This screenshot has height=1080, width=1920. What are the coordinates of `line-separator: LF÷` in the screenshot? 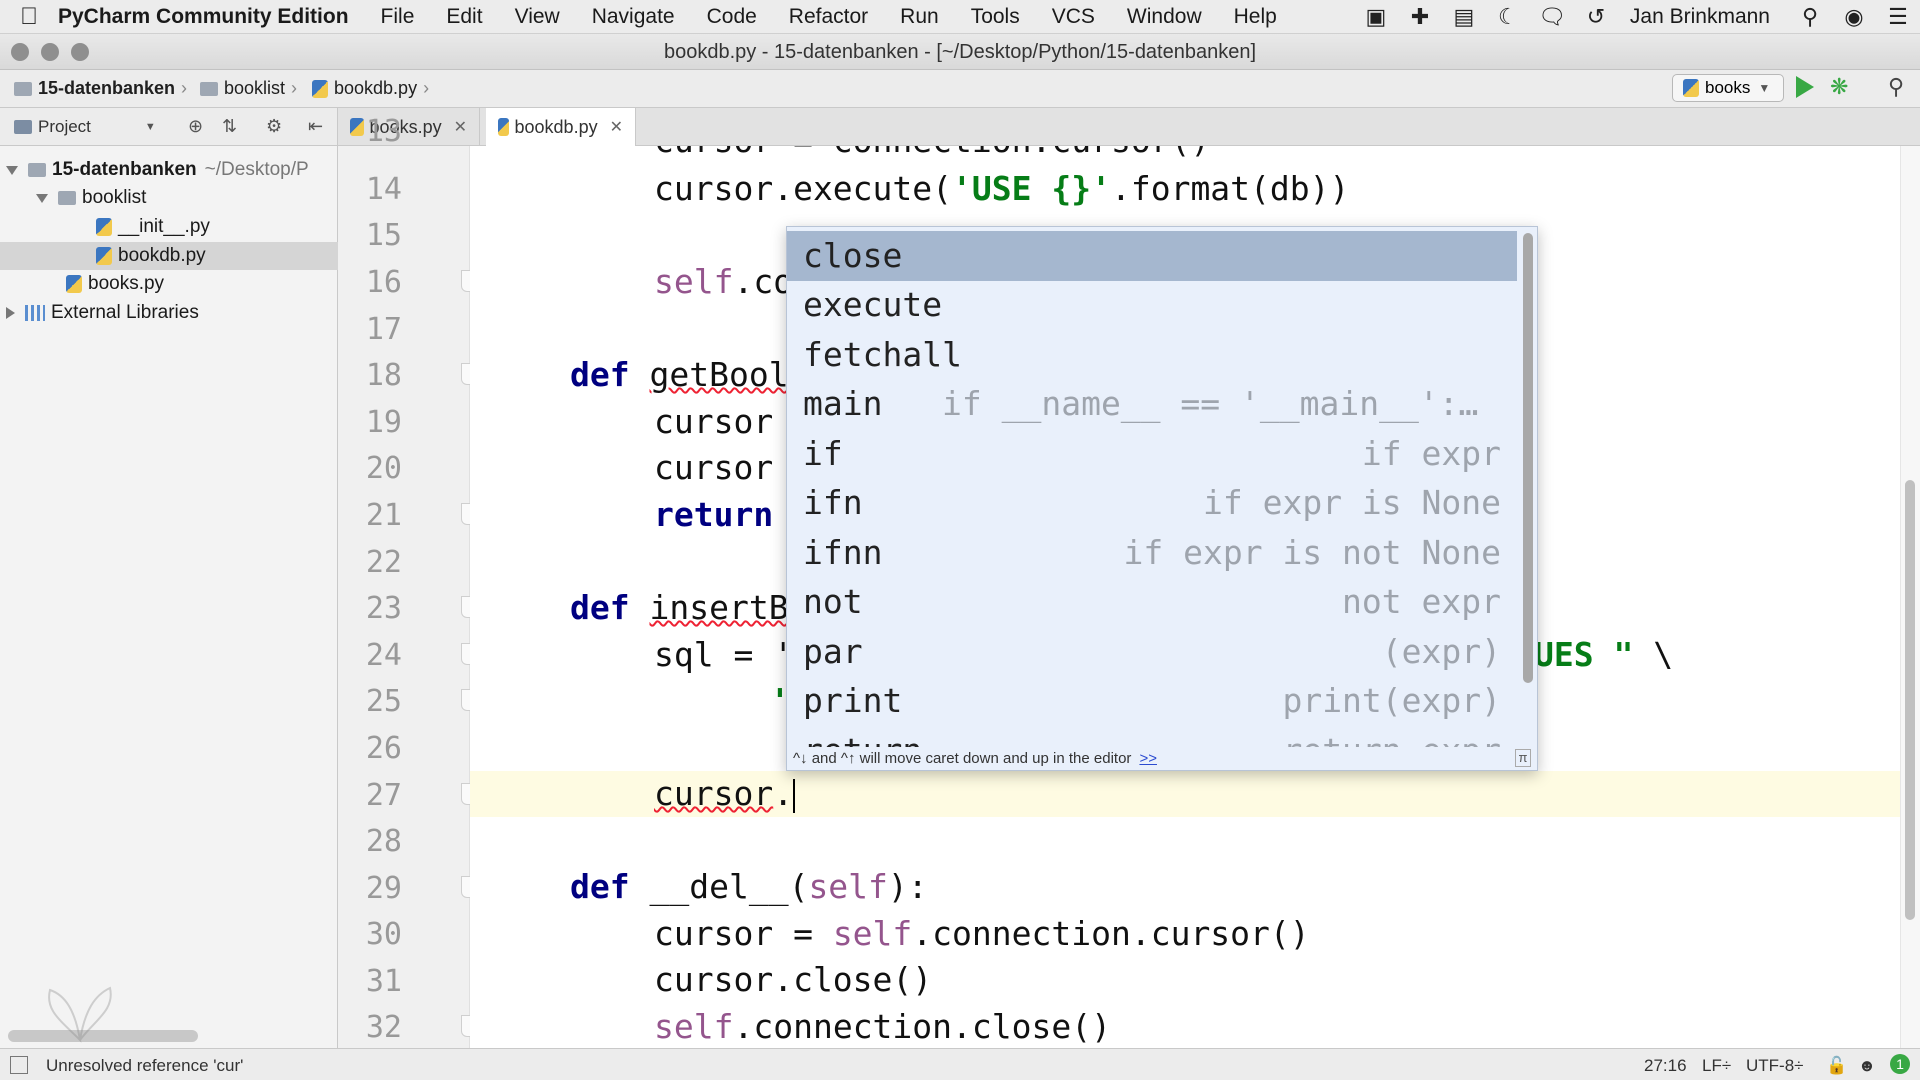 It's located at (1716, 1066).